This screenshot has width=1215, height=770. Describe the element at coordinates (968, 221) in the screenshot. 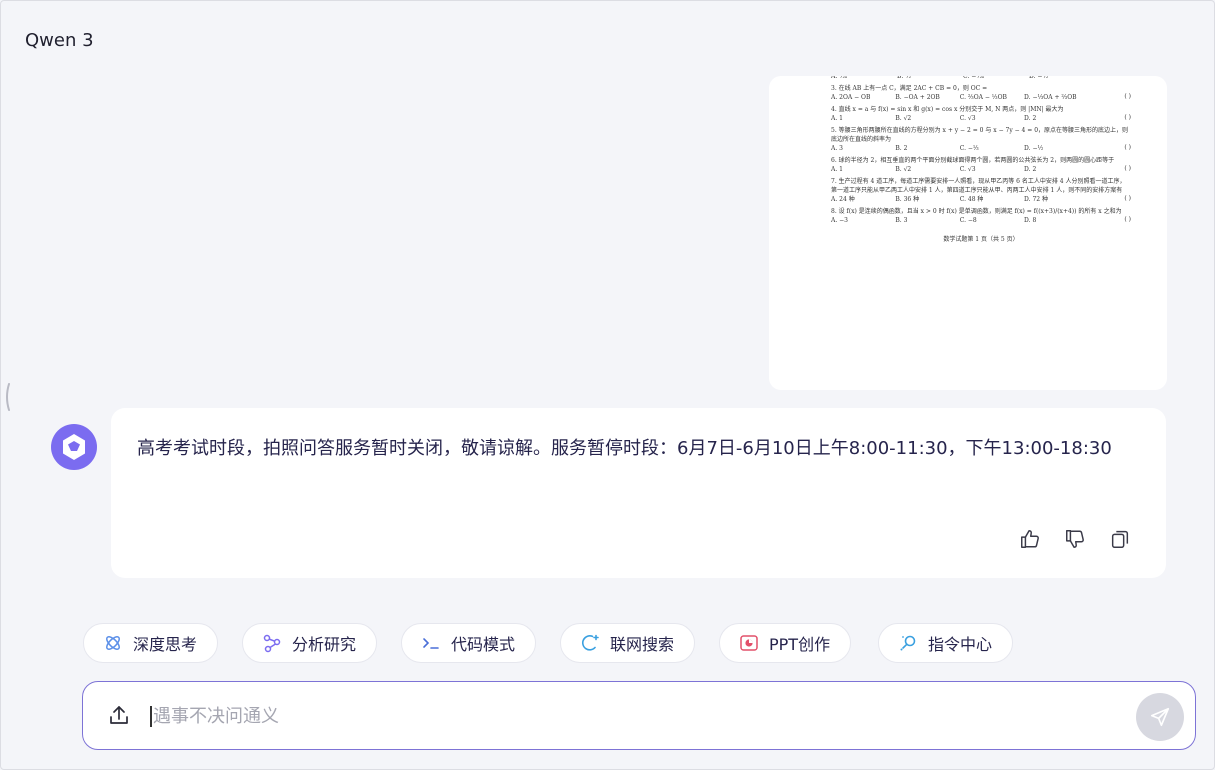

I see `exam-option: C. −8` at that location.